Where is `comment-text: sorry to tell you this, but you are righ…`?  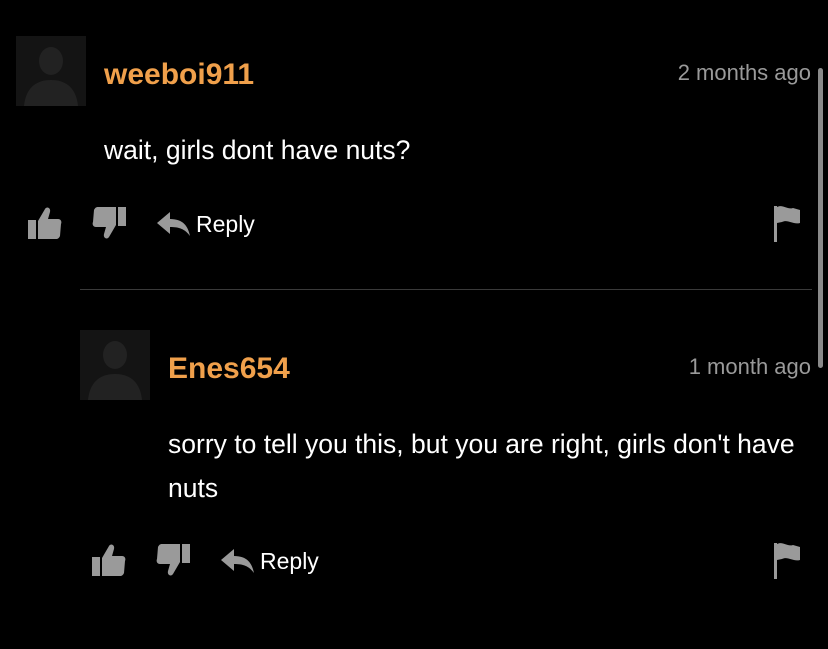 comment-text: sorry to tell you this, but you are righ… is located at coordinates (481, 466).